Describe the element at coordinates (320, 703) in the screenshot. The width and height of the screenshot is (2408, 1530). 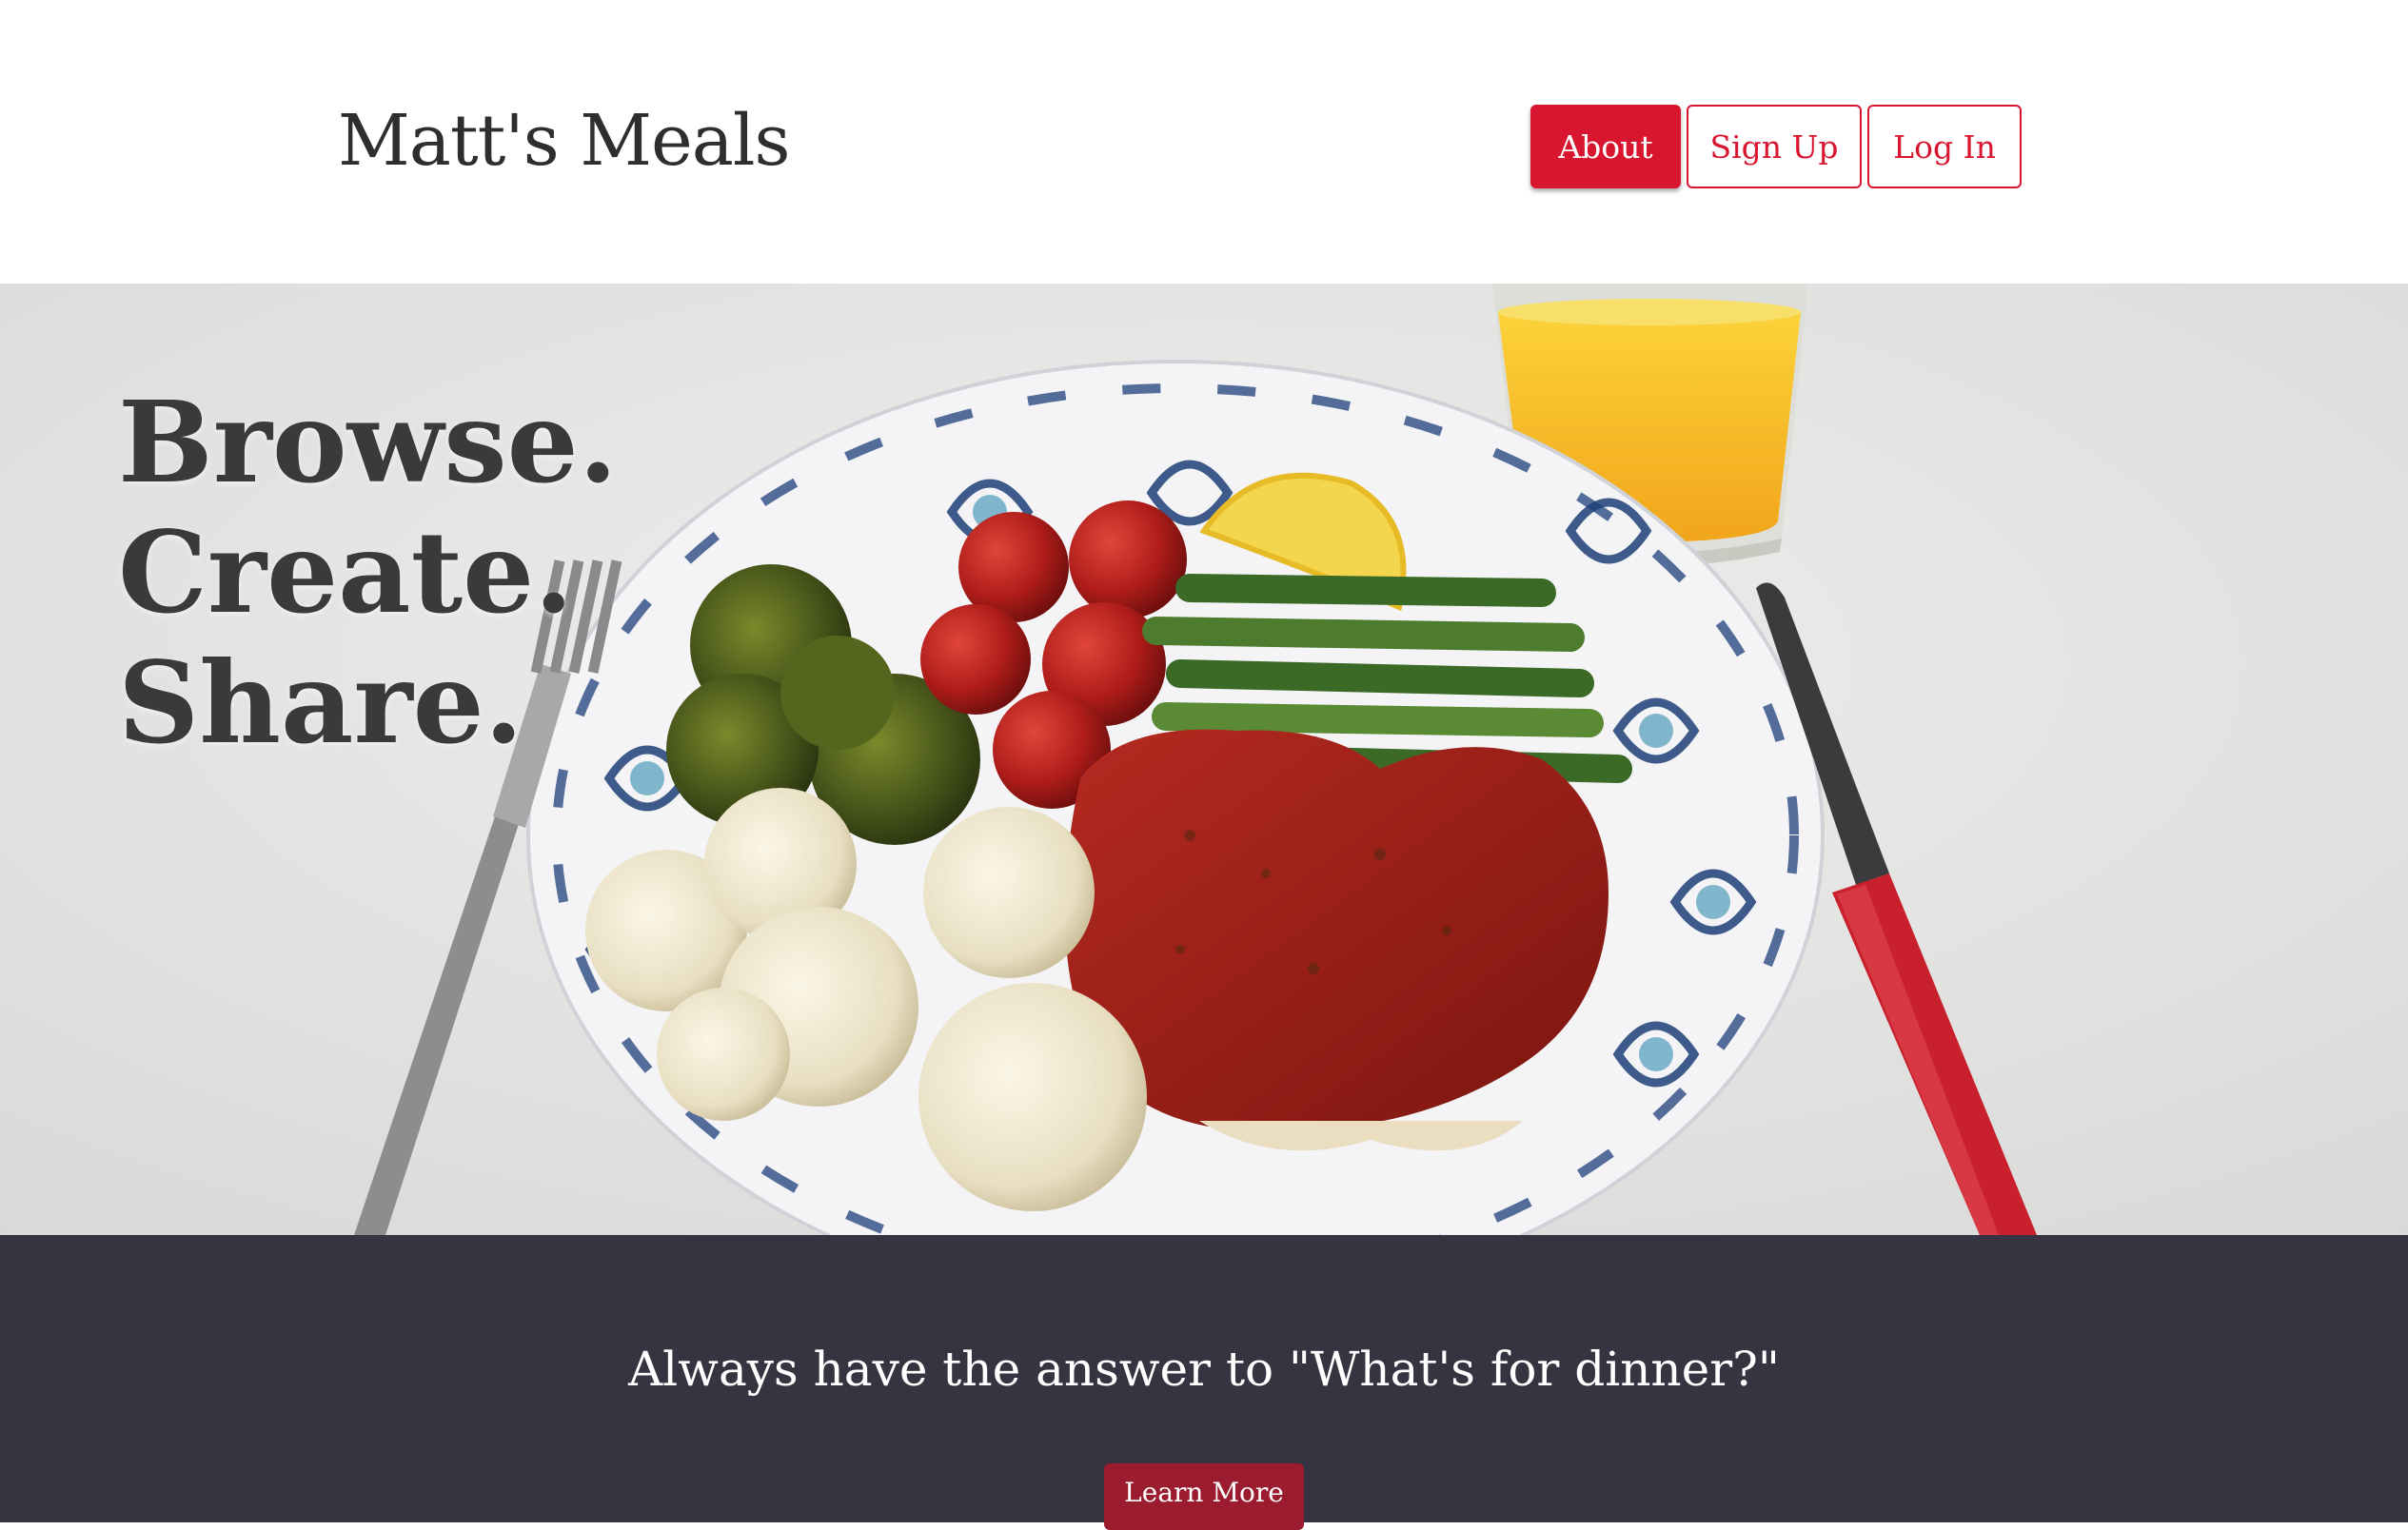
I see `tagline-share: Share.` at that location.